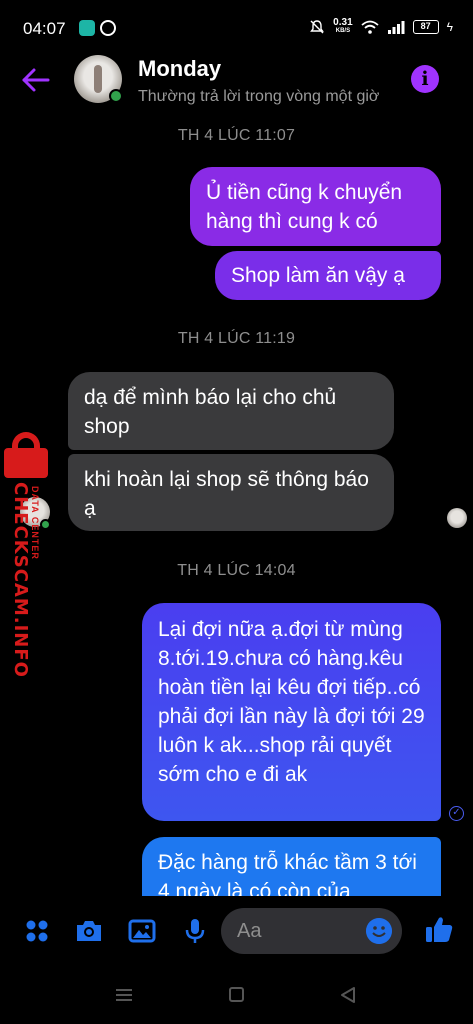 The height and width of the screenshot is (1024, 473). What do you see at coordinates (259, 96) in the screenshot?
I see `contact-status: Thường trả lời trong vòng một giờ` at bounding box center [259, 96].